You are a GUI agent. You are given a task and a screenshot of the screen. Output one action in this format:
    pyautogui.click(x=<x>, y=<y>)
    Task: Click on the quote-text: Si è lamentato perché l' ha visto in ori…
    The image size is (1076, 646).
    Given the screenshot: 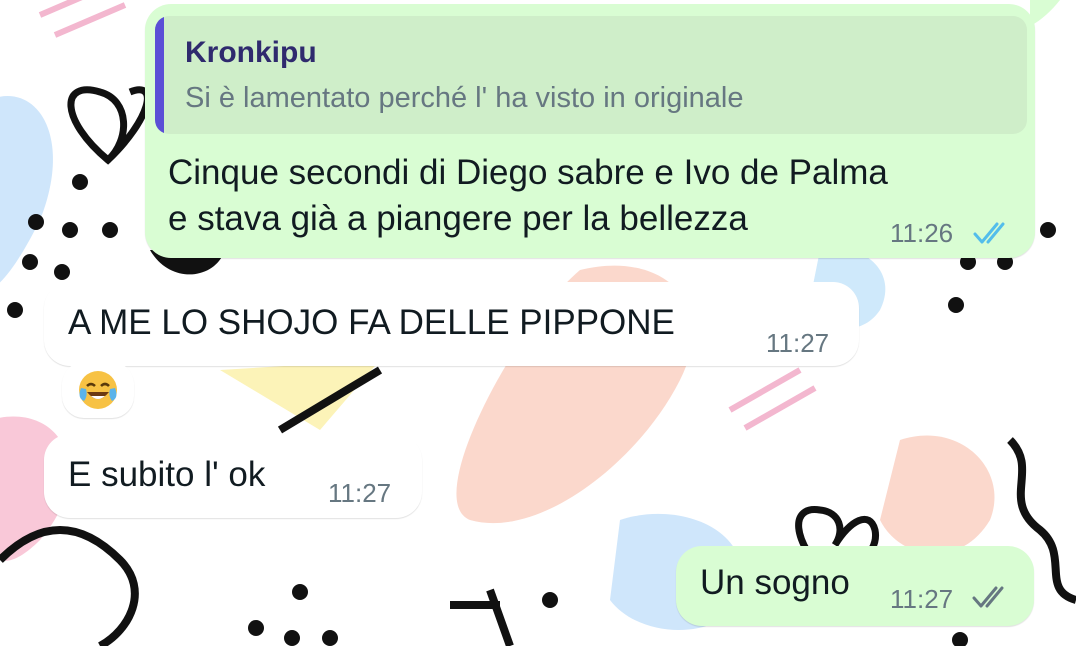 What is the action you would take?
    pyautogui.click(x=464, y=98)
    